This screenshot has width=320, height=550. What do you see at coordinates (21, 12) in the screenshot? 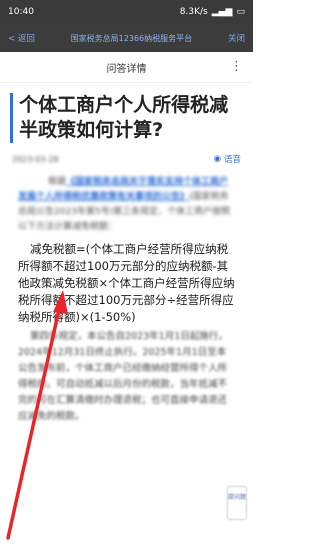
I see `status-time: 10:40` at bounding box center [21, 12].